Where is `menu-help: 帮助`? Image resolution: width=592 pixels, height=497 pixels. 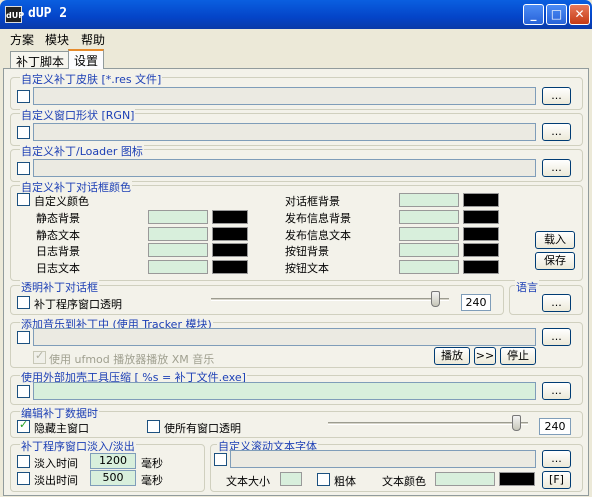
menu-help: 帮助 is located at coordinates (93, 39).